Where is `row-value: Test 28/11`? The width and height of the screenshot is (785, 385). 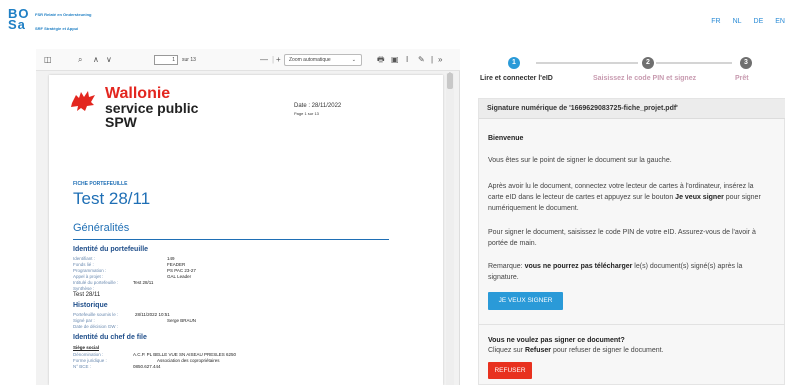 row-value: Test 28/11 is located at coordinates (143, 282).